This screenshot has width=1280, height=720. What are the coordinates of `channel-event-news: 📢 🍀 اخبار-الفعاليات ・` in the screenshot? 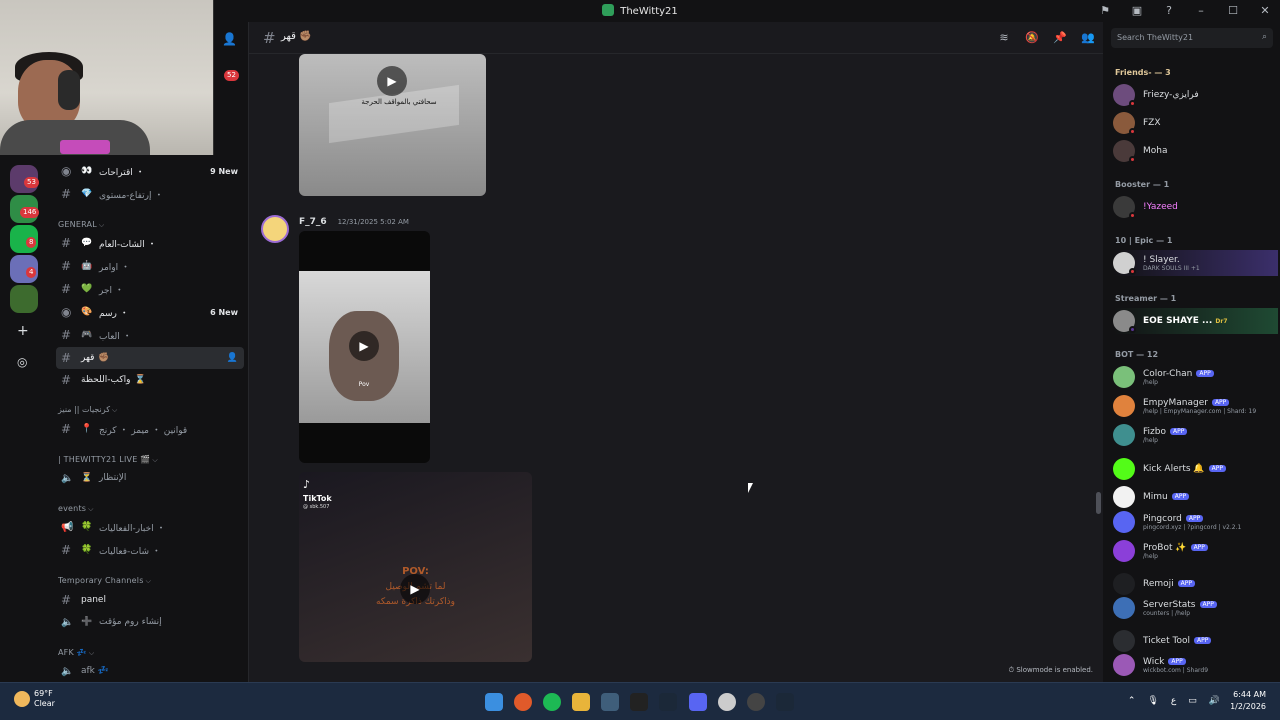 It's located at (150, 527).